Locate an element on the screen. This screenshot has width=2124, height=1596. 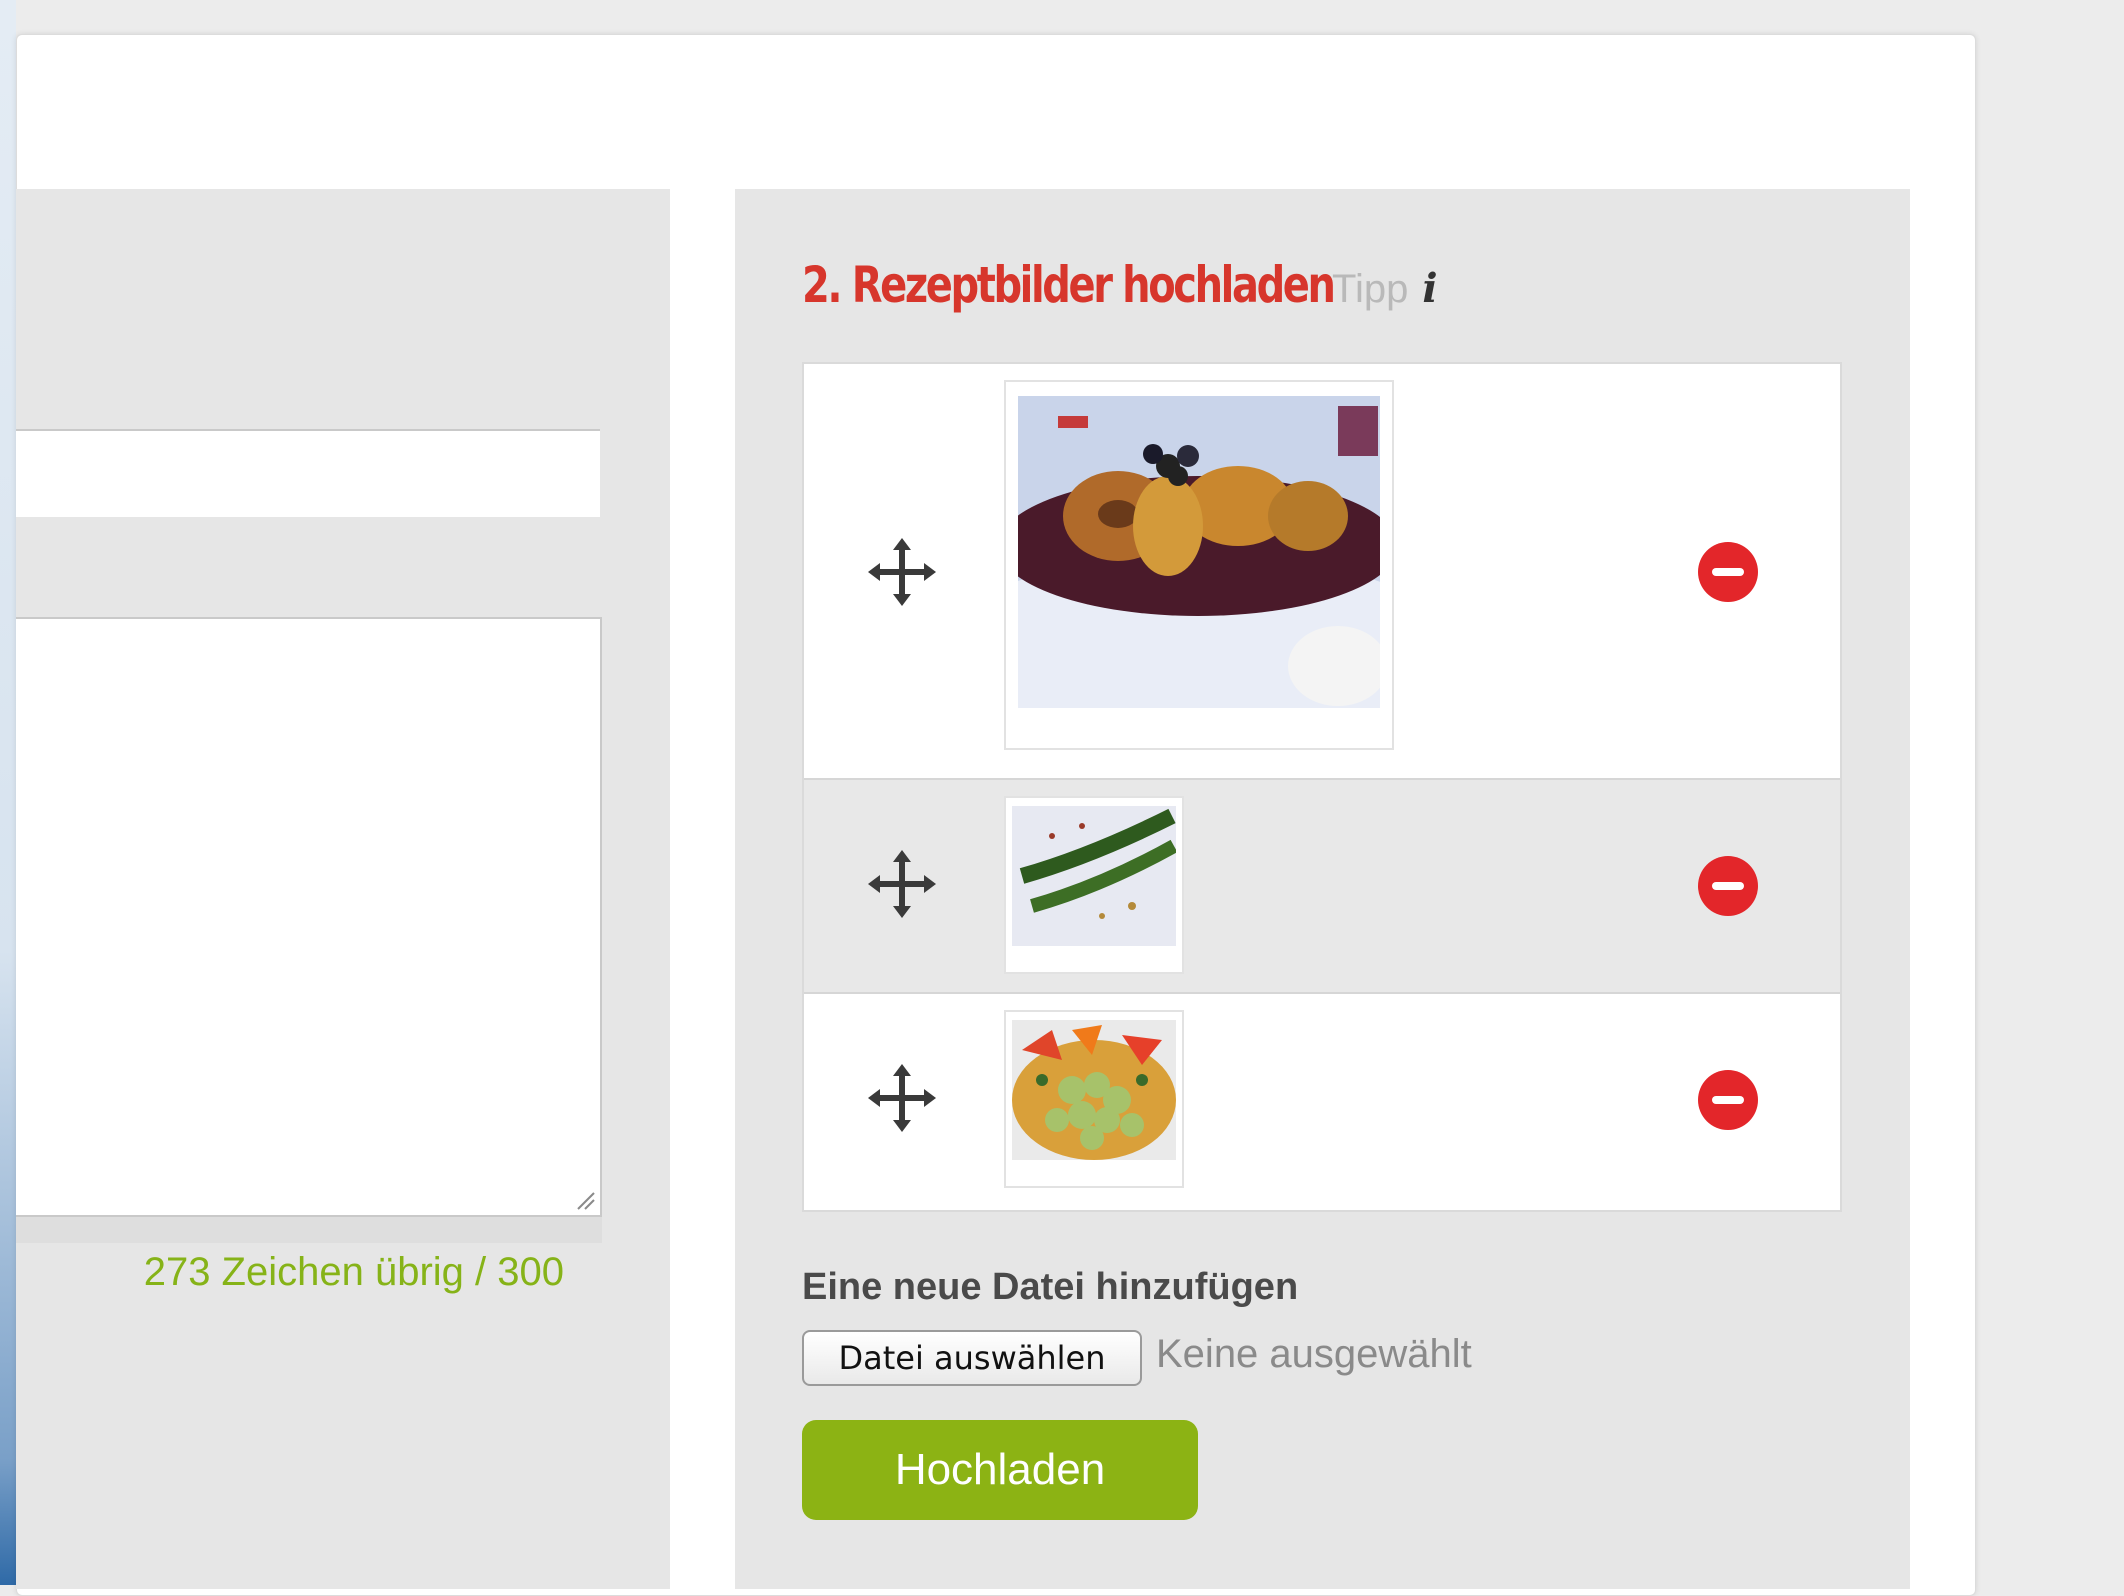
background-edge is located at coordinates (8, 792).